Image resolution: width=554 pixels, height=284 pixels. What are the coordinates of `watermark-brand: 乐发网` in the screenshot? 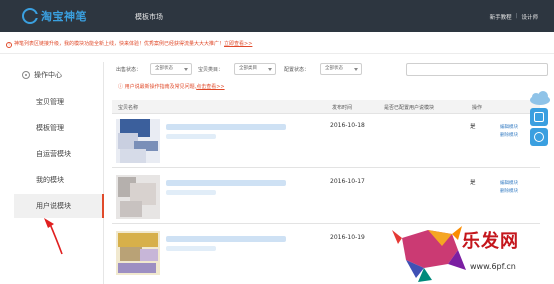 It's located at (490, 241).